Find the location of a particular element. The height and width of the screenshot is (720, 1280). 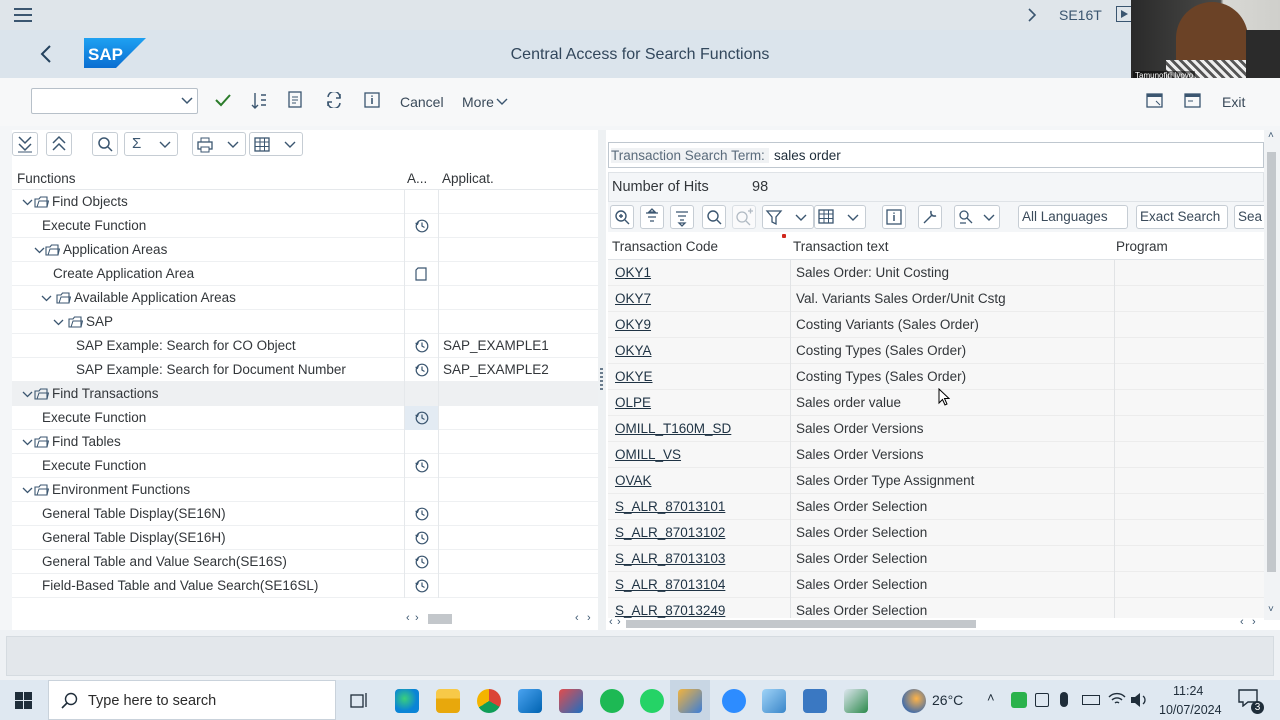

taskbar-search-box: Type here to search is located at coordinates (192, 700).